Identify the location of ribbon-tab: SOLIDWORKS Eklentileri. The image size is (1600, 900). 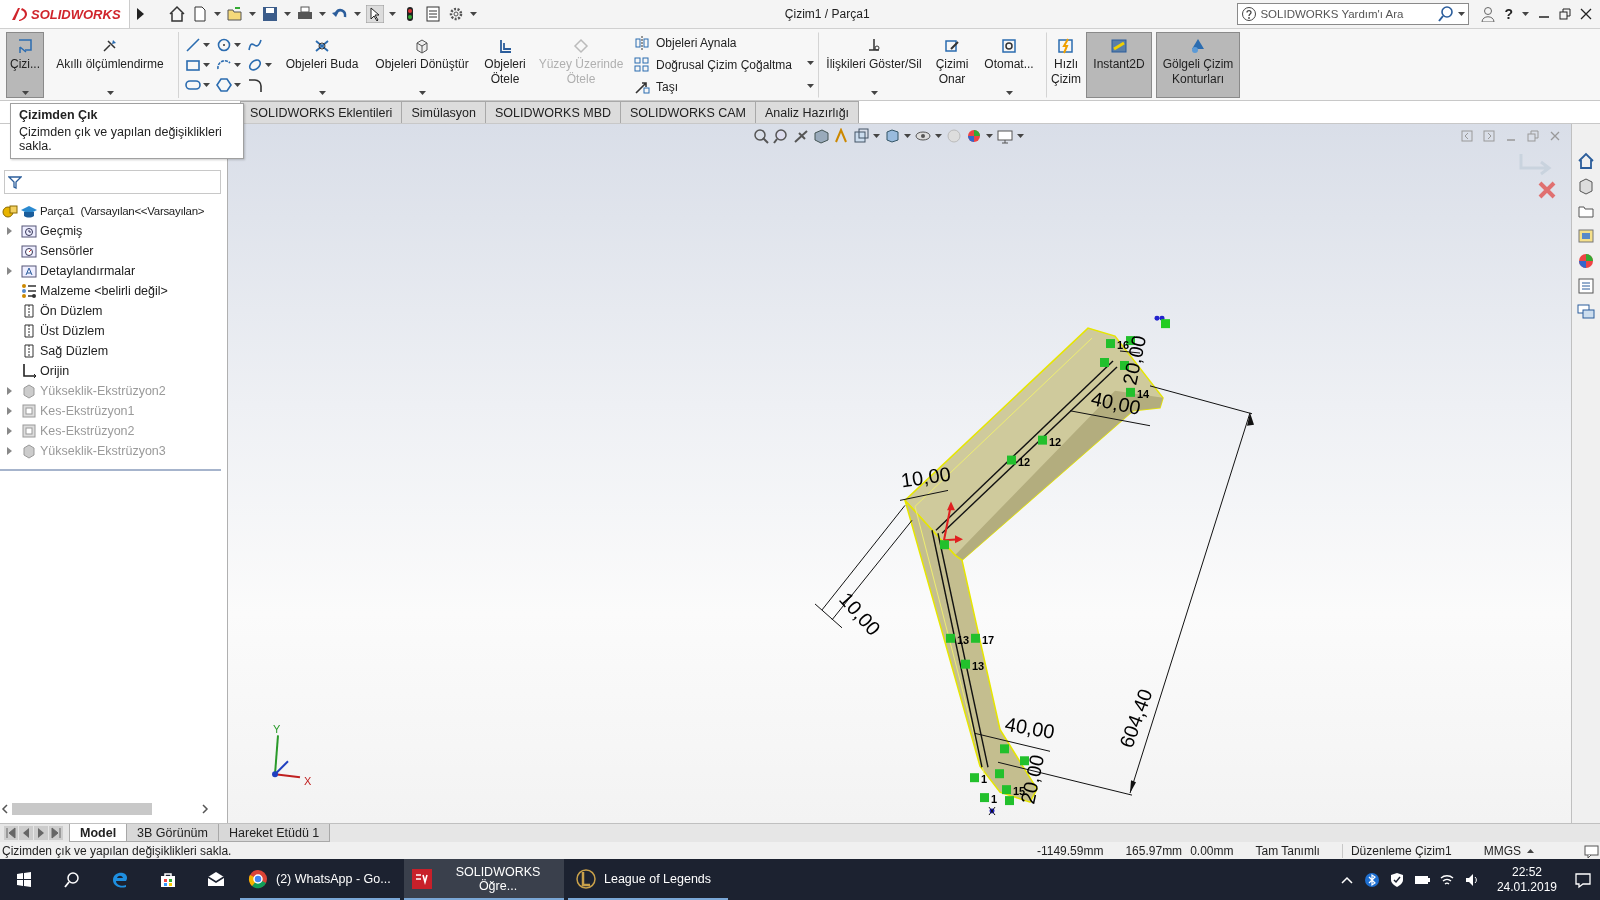
(321, 112).